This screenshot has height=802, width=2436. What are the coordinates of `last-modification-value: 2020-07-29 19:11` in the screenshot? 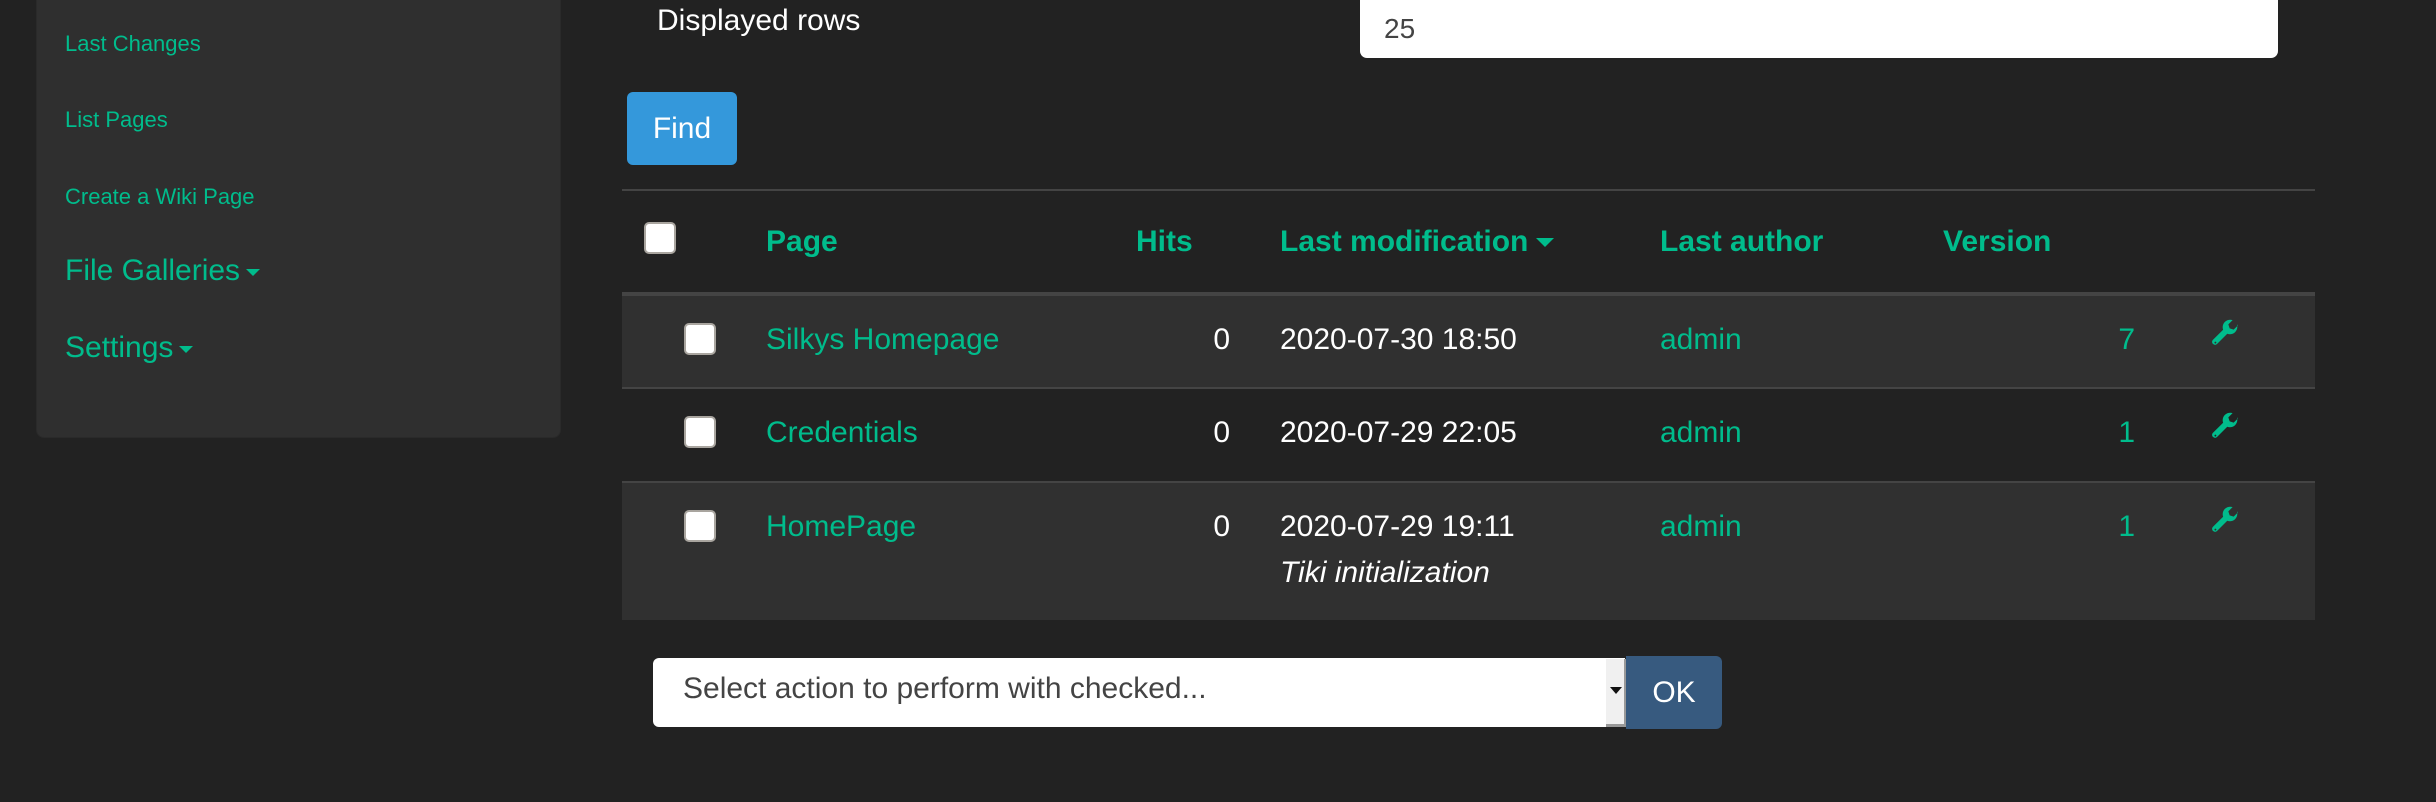 It's located at (1397, 526).